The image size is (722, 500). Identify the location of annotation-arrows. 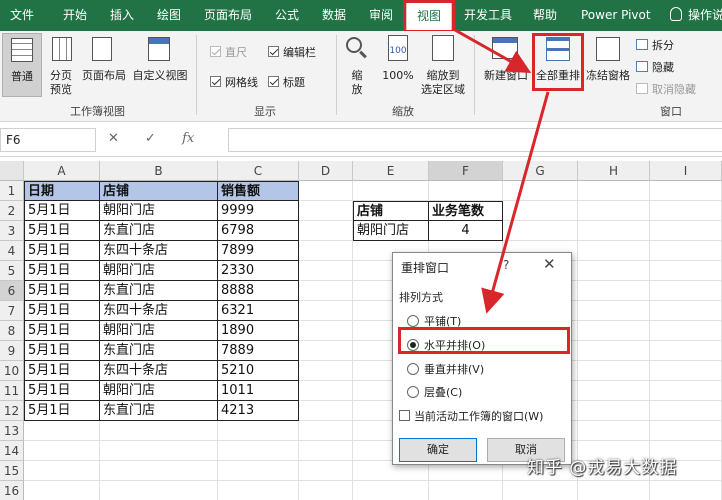
(502, 171).